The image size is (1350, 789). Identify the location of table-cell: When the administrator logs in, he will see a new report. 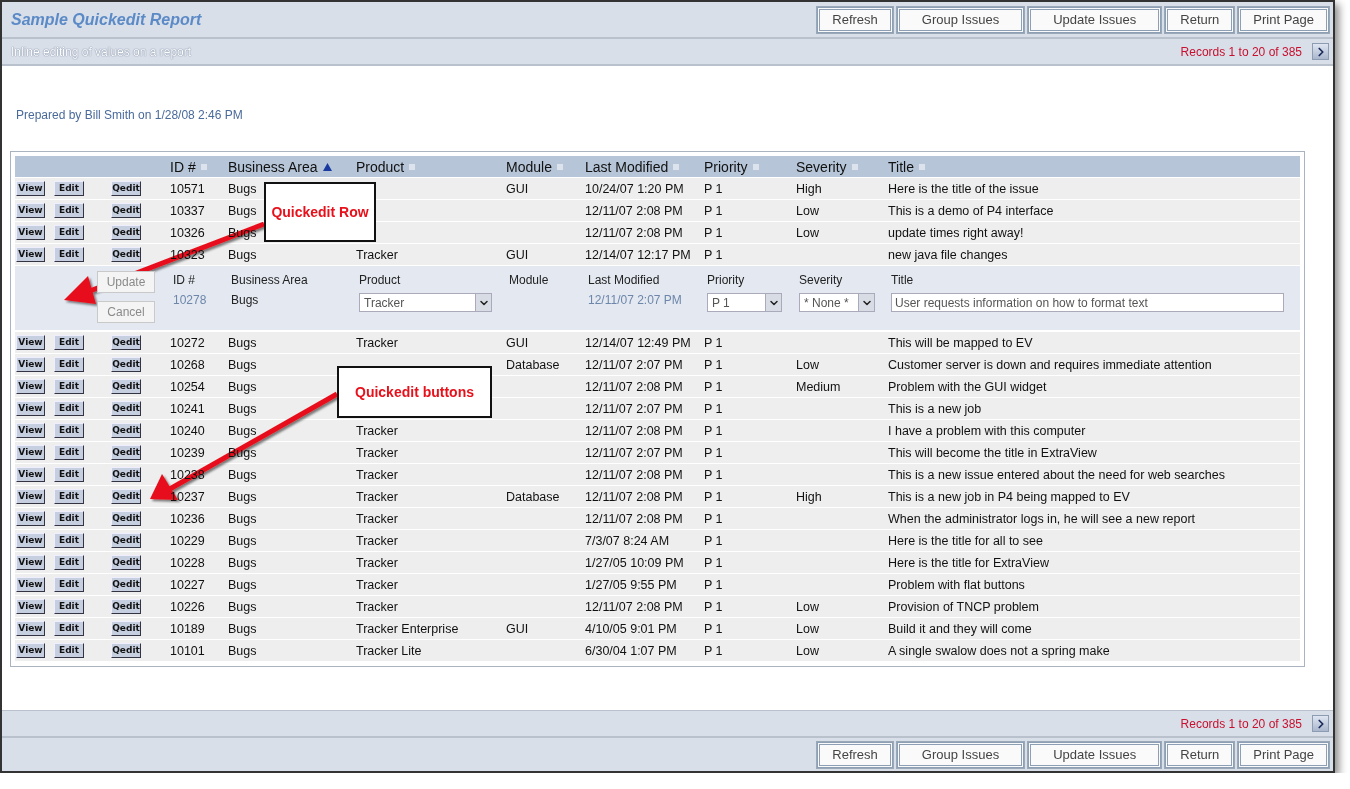
(1042, 518).